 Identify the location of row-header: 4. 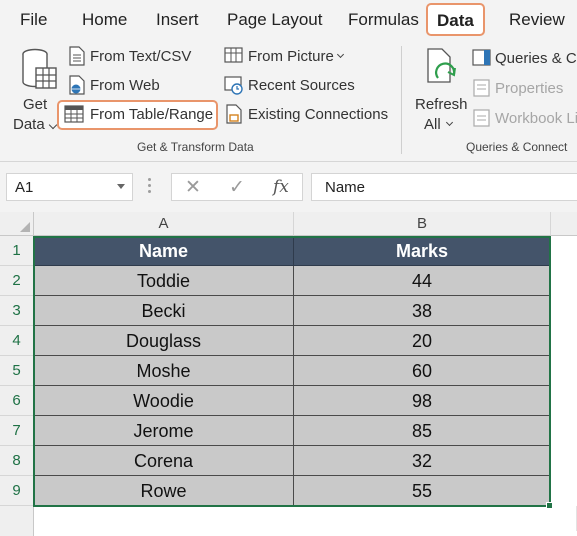
(17, 341).